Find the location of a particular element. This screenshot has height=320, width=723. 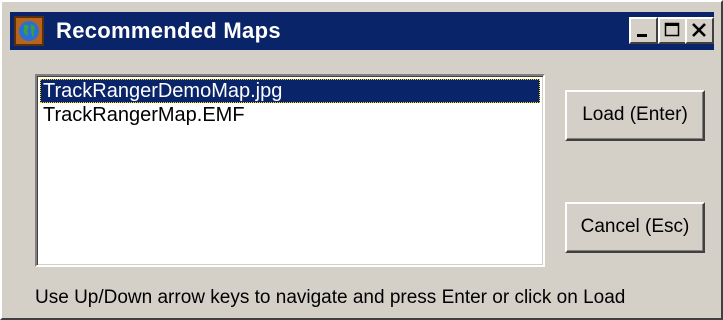

minimize-button is located at coordinates (643, 30).